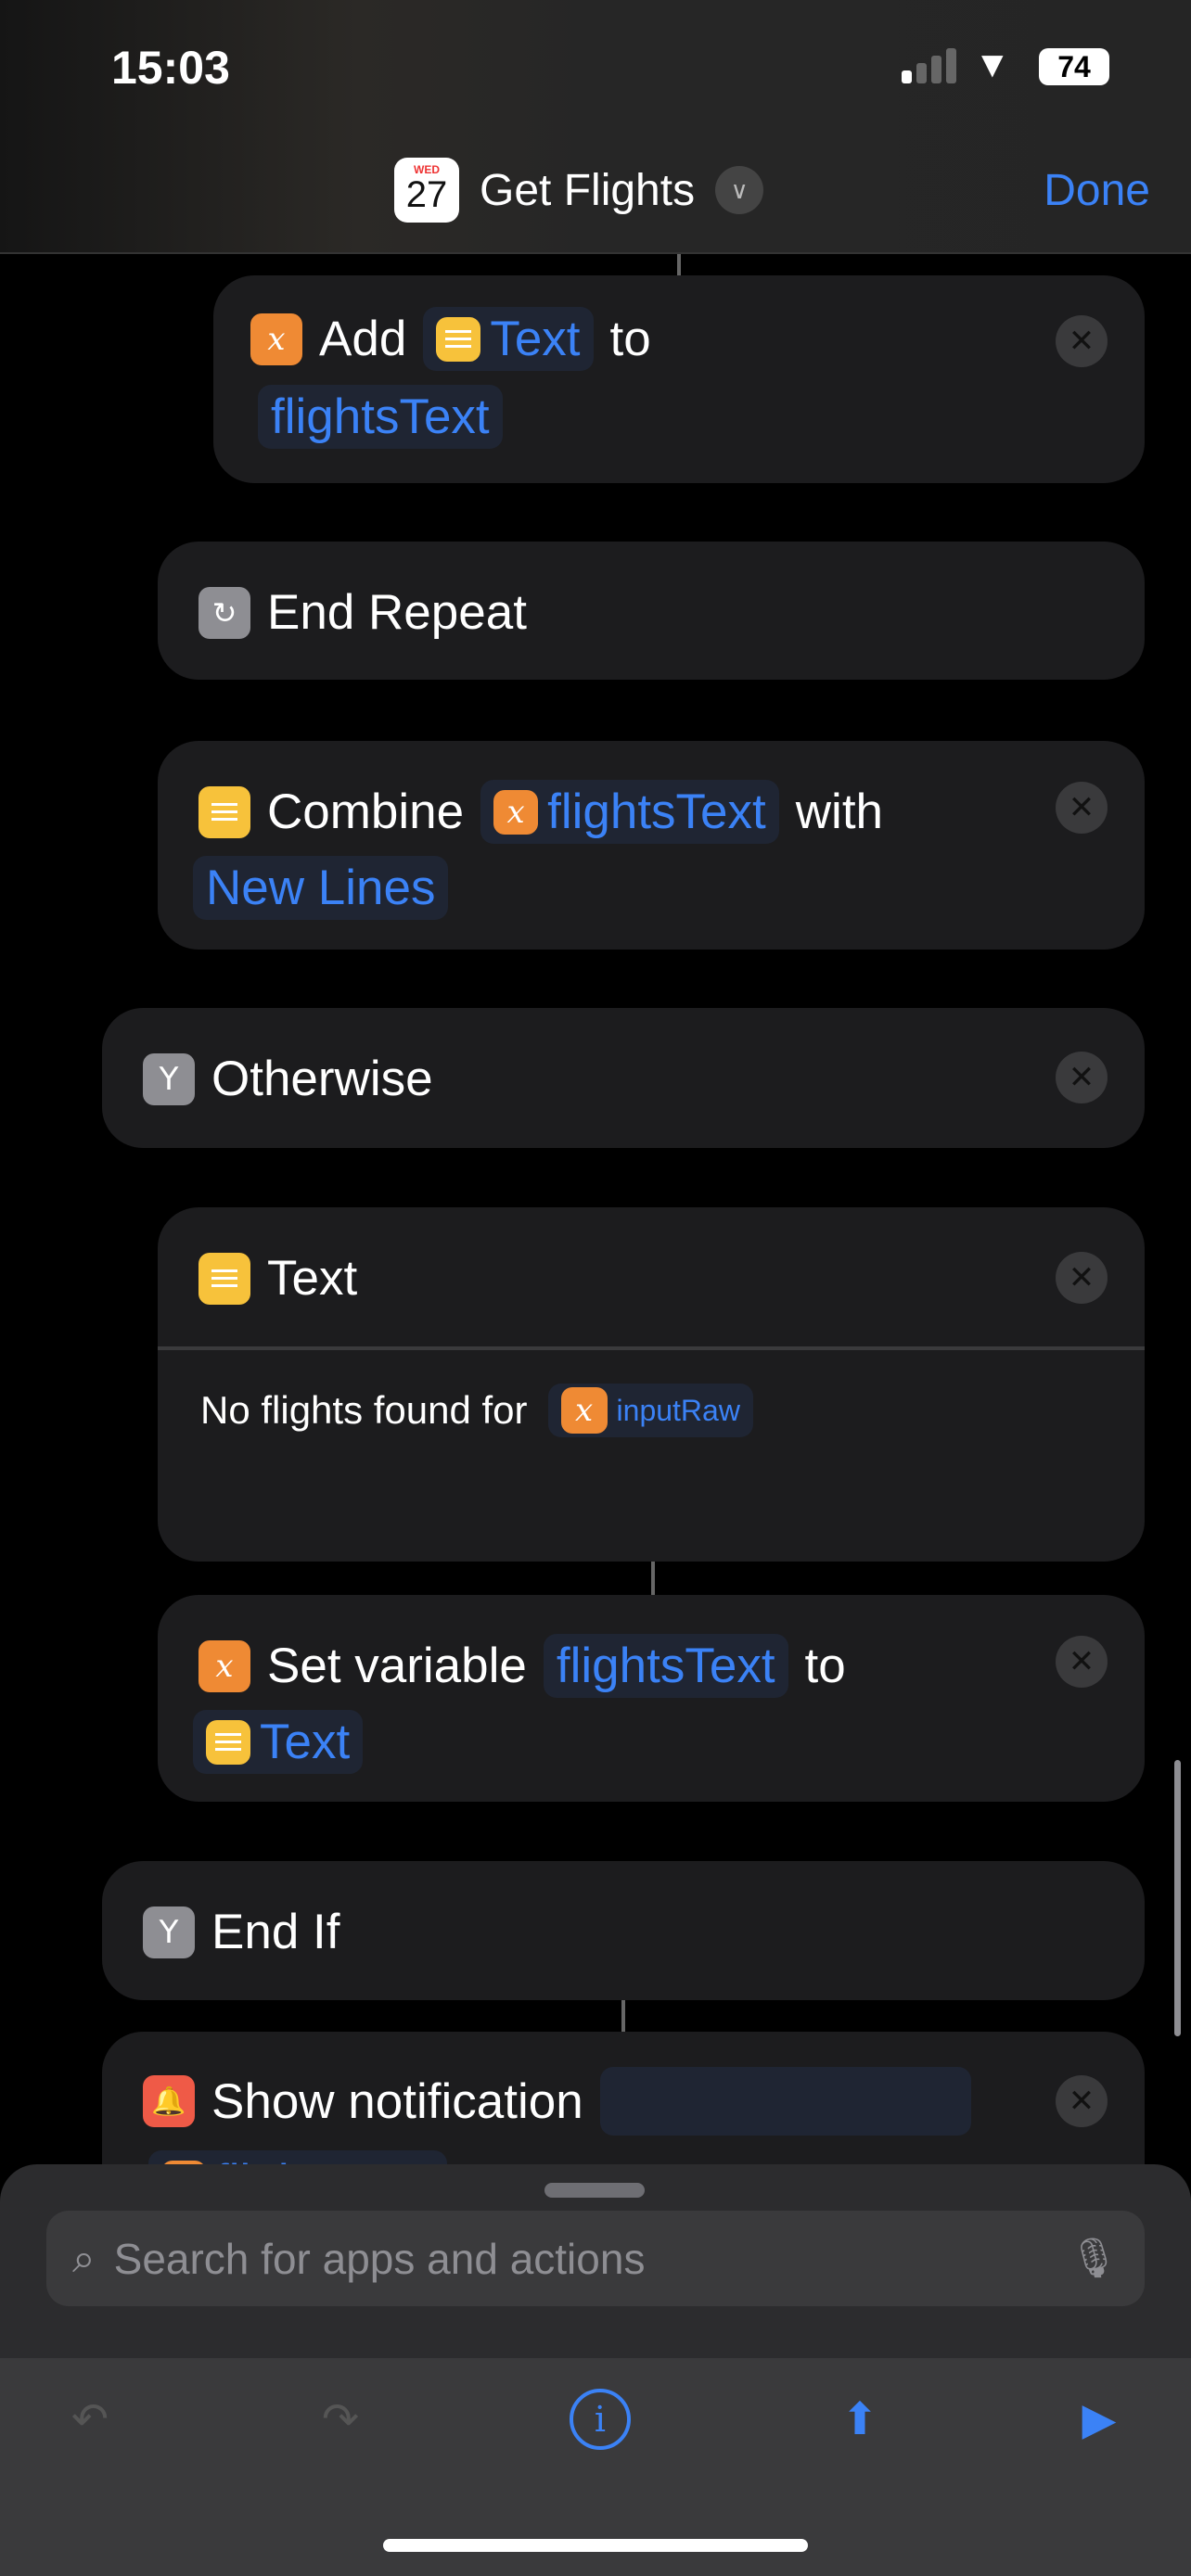 Image resolution: width=1191 pixels, height=2576 pixels. Describe the element at coordinates (588, 190) in the screenshot. I see `title-text: Get Flights` at that location.